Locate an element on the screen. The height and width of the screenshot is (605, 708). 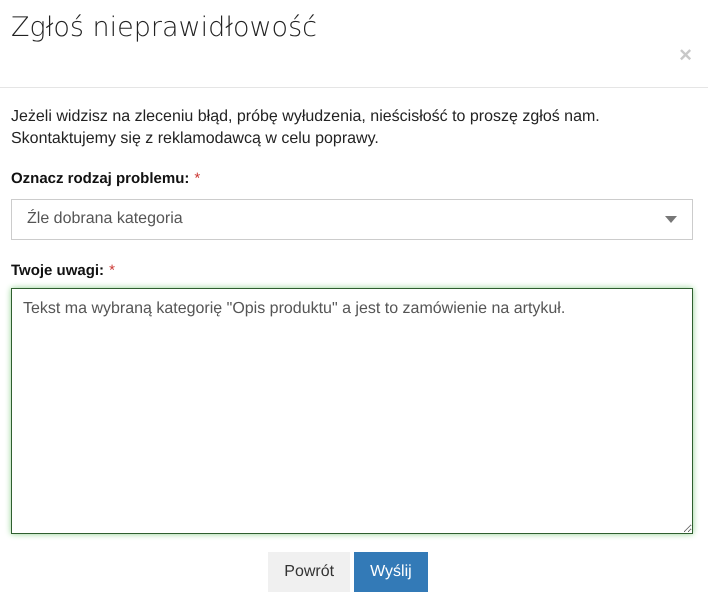
intro-text: Jeżeli widzisz na zleceniu błąd, próbę wyłudzenia, nieścisłość to proszę zgłoś nam. Skontaktujemy się z reklamodawcą w celu poprawy. is located at coordinates (306, 128).